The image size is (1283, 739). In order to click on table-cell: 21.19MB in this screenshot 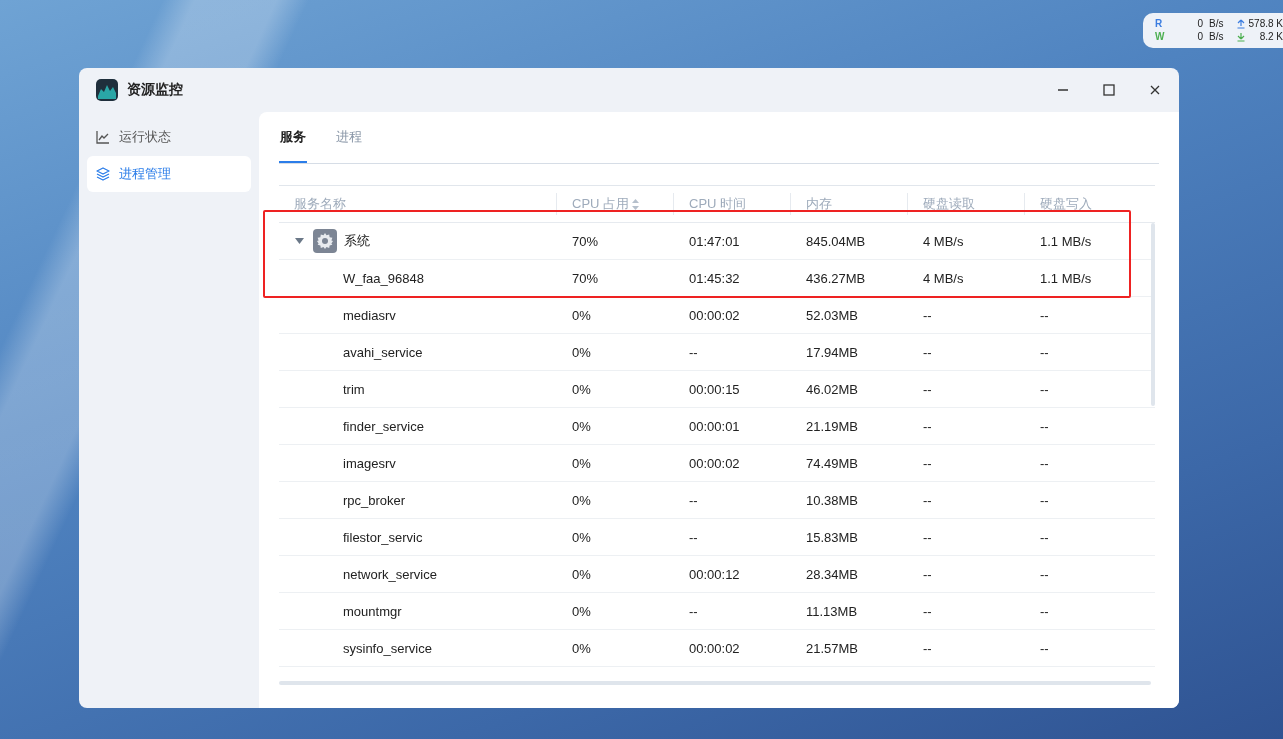, I will do `click(832, 426)`.